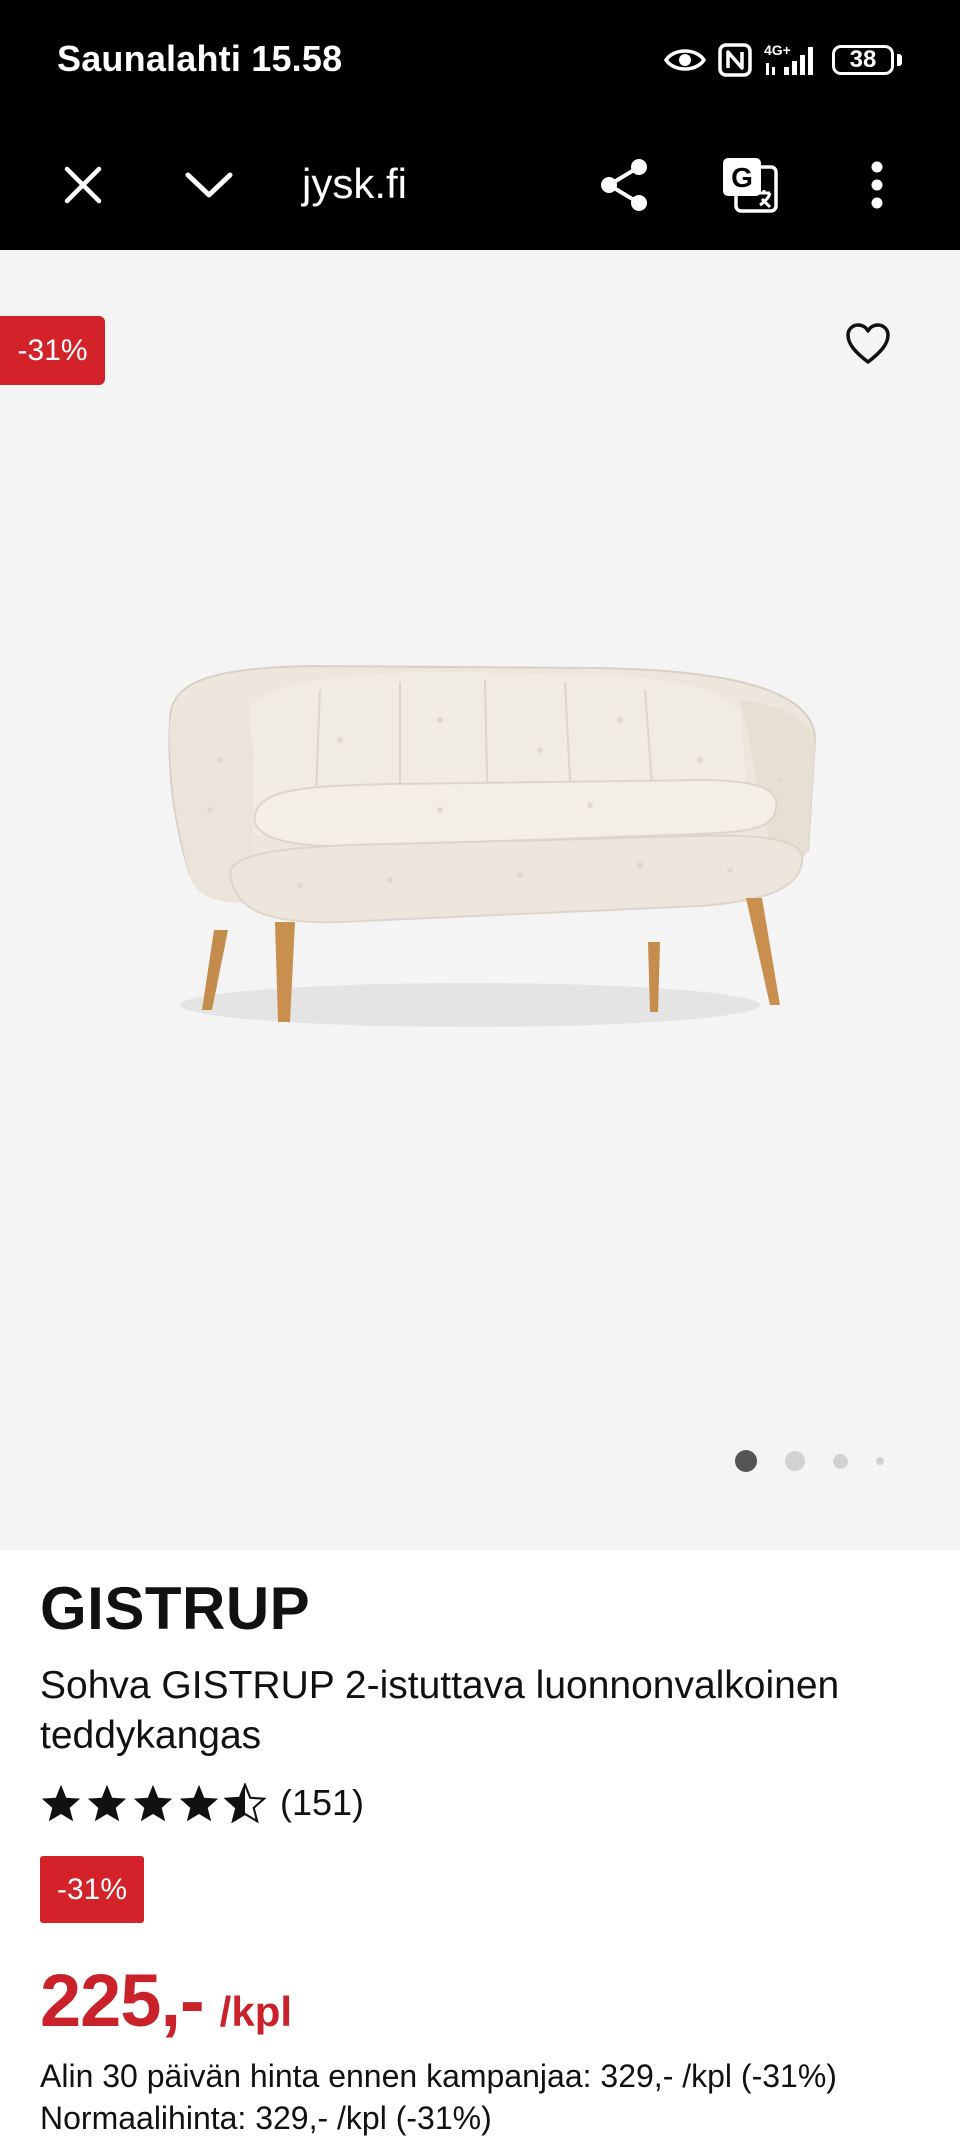  I want to click on product-brand: GISTRUP, so click(175, 1608).